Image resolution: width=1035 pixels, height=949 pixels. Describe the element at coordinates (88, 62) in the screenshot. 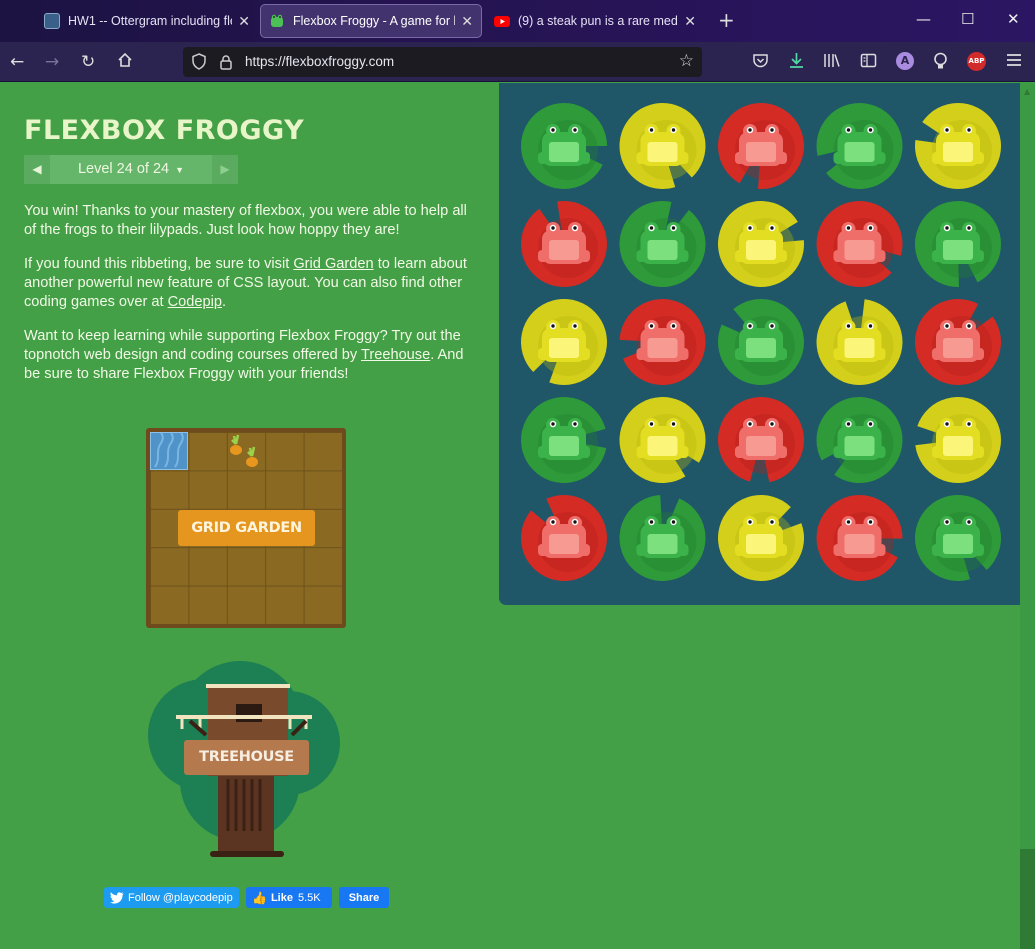

I see `reload-icon: ↻` at that location.